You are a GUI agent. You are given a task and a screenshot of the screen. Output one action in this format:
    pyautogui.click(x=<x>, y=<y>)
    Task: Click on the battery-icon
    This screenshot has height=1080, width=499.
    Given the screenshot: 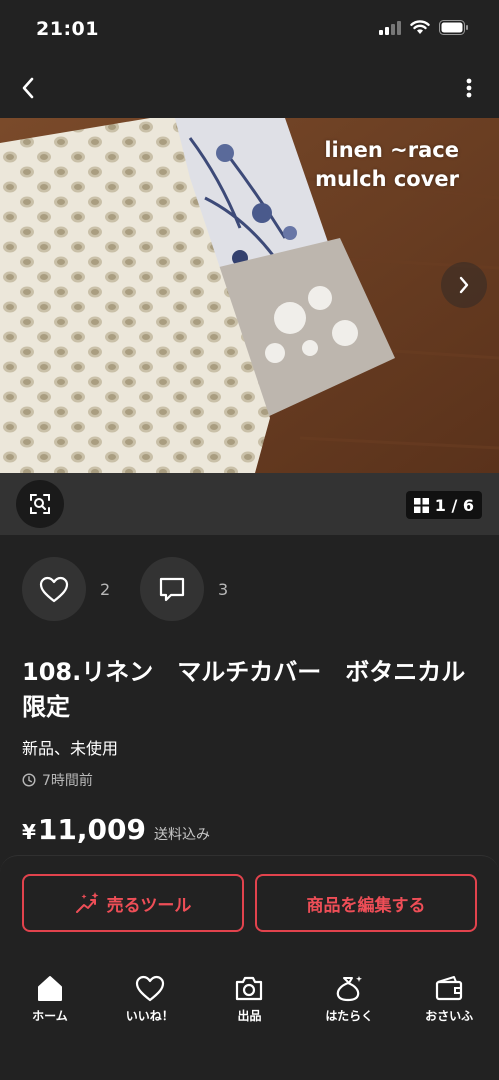 What is the action you would take?
    pyautogui.click(x=453, y=27)
    